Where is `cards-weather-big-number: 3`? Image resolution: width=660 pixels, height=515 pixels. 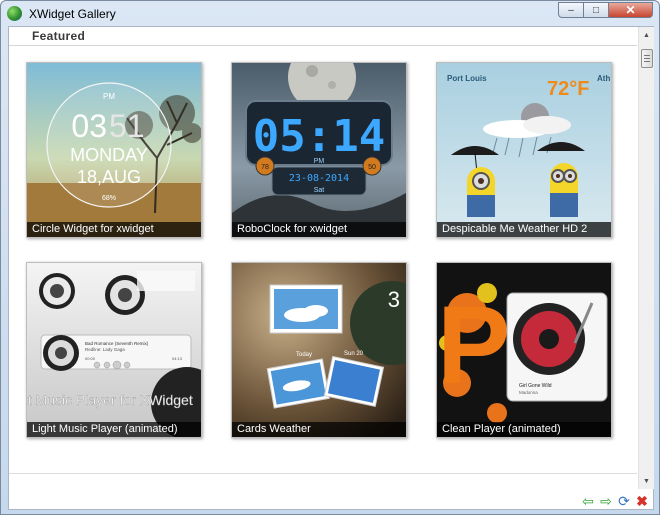 cards-weather-big-number: 3 is located at coordinates (394, 299).